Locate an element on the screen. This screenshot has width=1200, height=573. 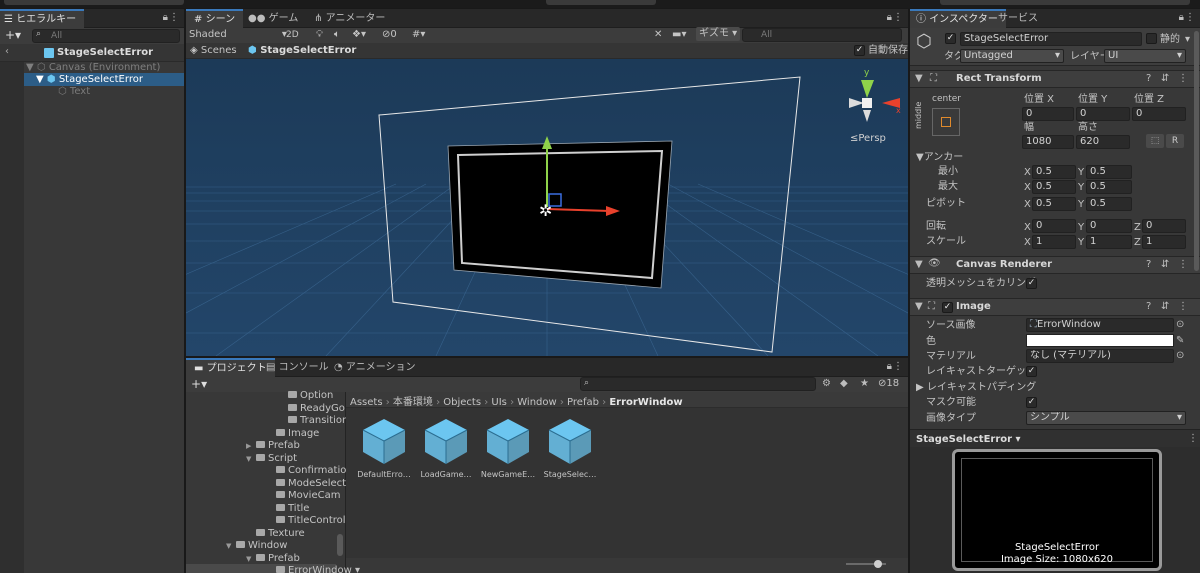
project-tree-item: Confirmation is located at coordinates (269, 470).